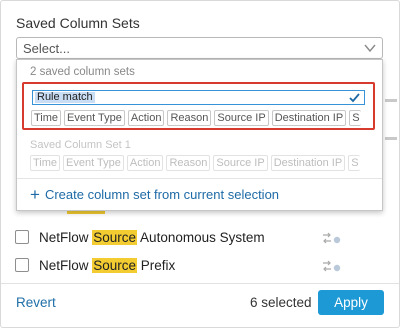  Describe the element at coordinates (199, 178) in the screenshot. I see `dropdown-divider` at that location.